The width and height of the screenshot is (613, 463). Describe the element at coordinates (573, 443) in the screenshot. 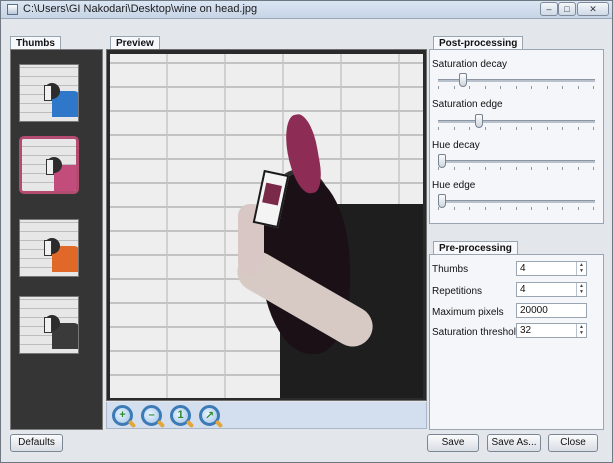

I see `close-button: Close` at that location.